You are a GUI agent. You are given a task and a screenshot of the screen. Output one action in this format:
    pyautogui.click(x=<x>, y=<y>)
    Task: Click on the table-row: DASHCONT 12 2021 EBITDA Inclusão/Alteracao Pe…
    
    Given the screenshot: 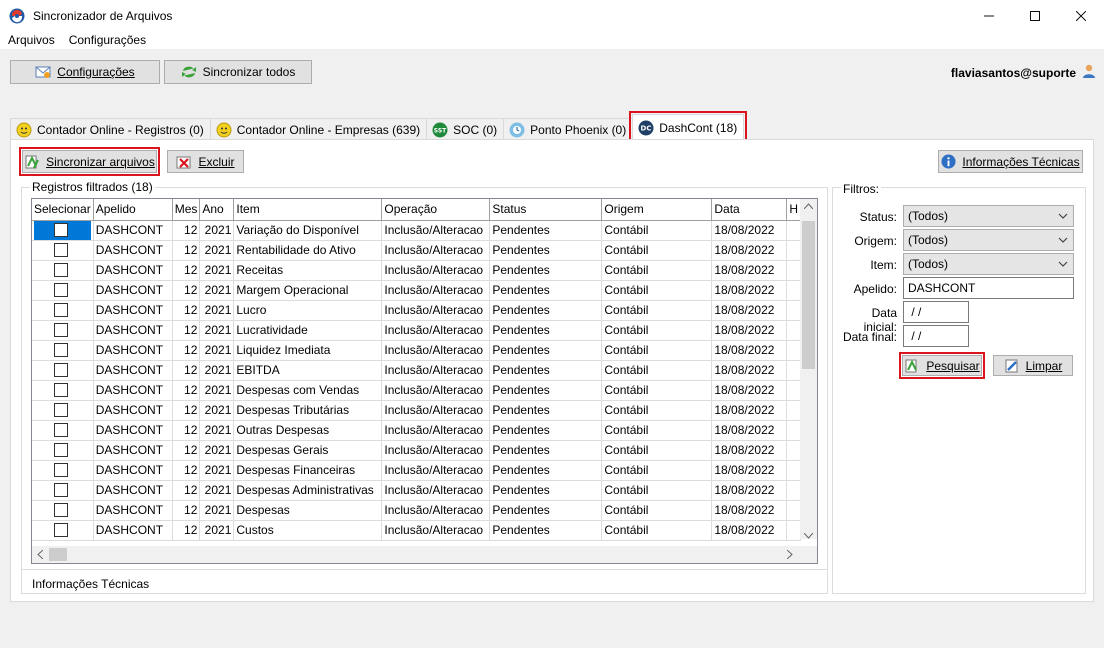 What is the action you would take?
    pyautogui.click(x=417, y=370)
    